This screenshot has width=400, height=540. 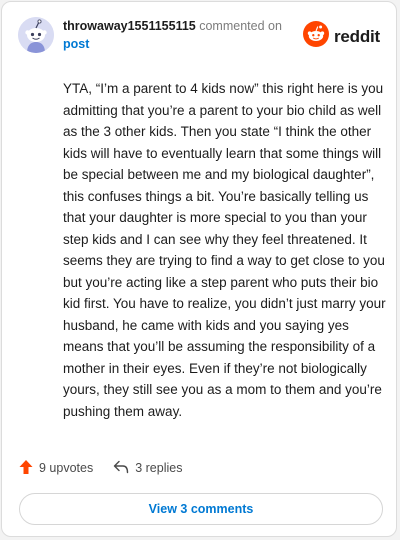 What do you see at coordinates (129, 26) in the screenshot?
I see `username-link: throwaway1551155115` at bounding box center [129, 26].